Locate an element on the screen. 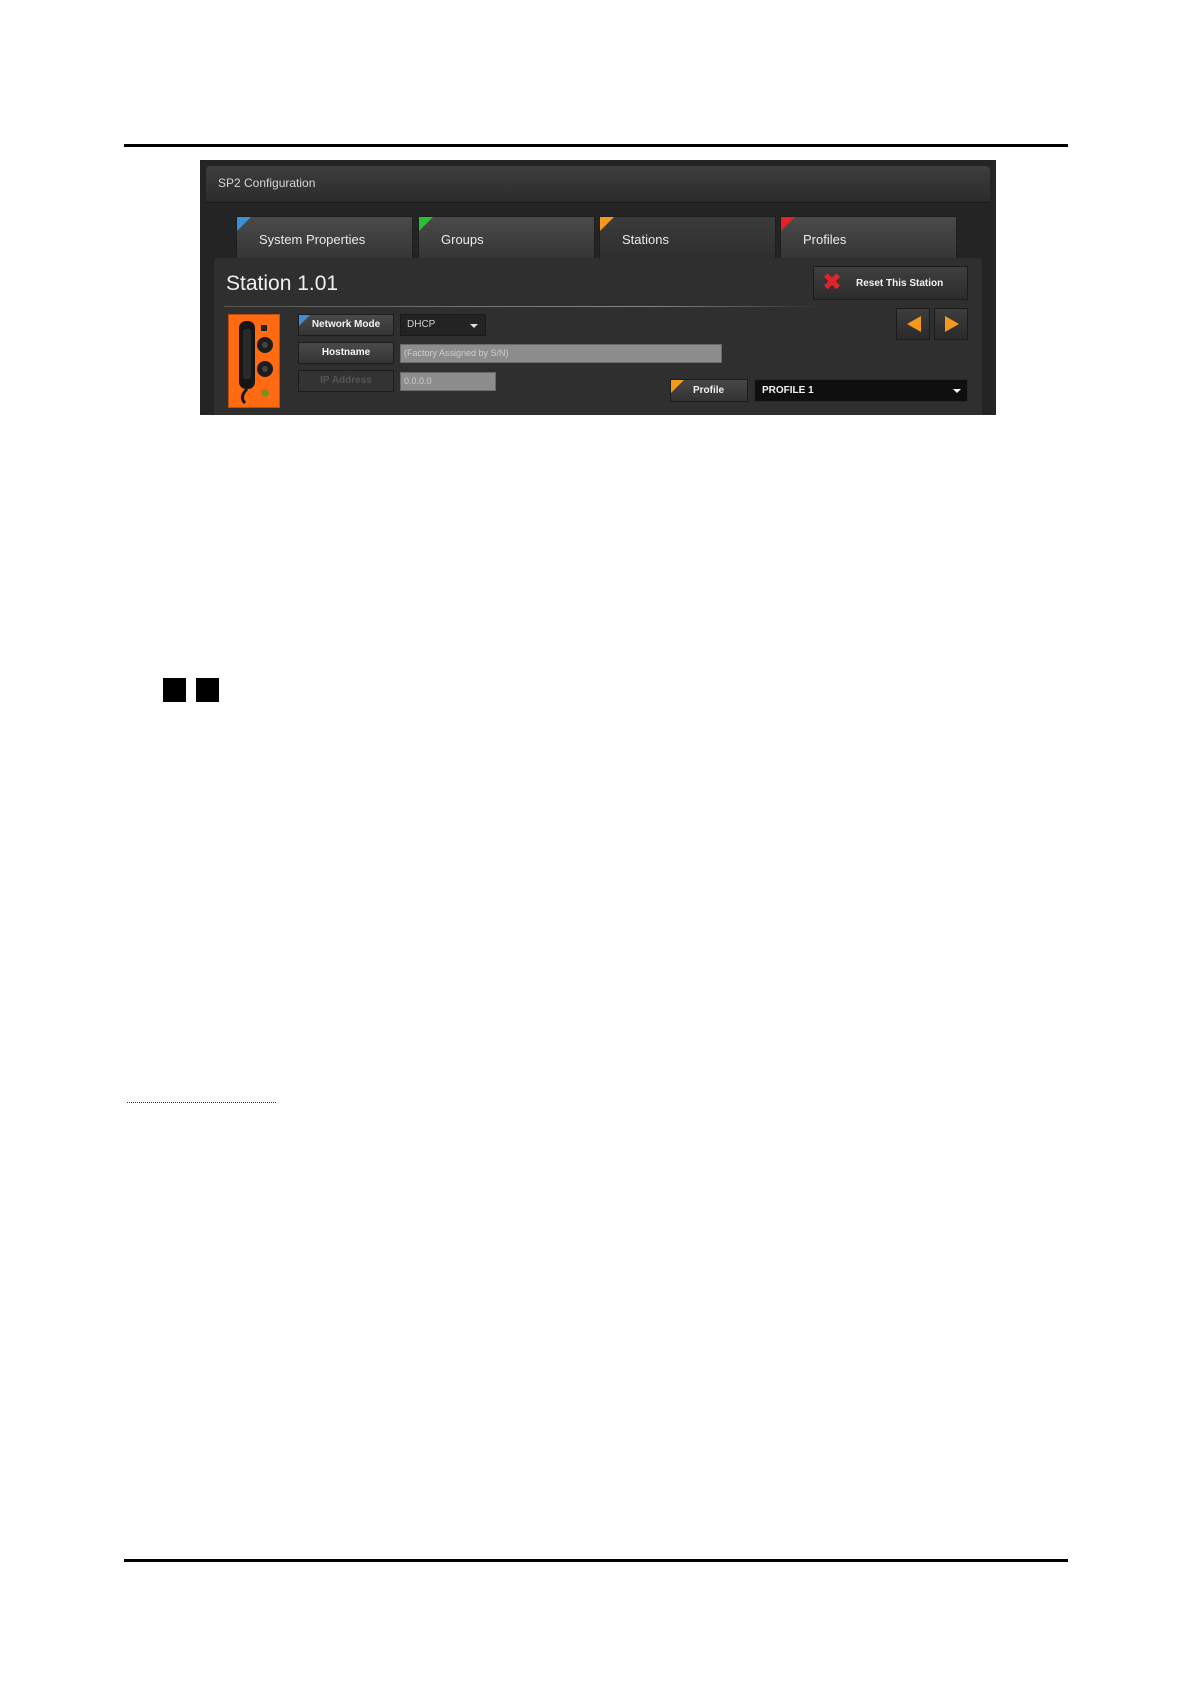 The height and width of the screenshot is (1684, 1190). window-header: SP2 Configuration is located at coordinates (598, 184).